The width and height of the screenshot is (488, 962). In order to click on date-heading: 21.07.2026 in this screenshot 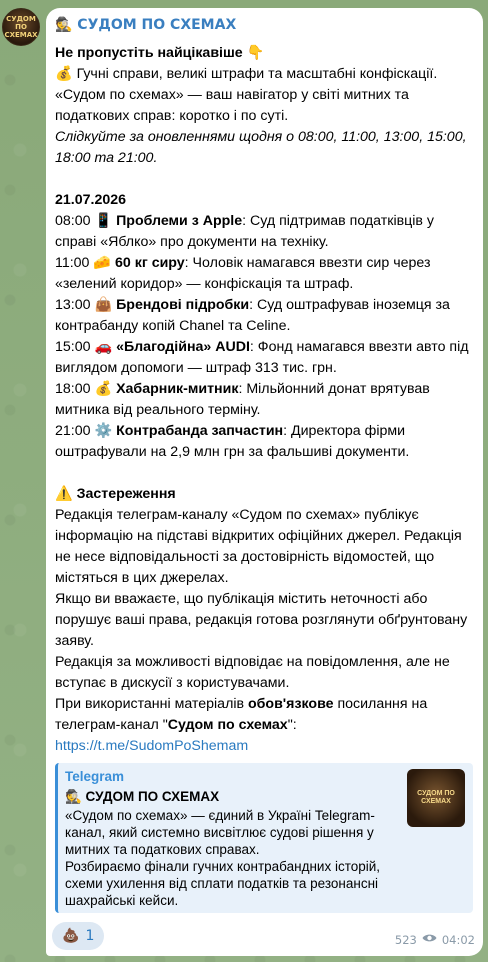, I will do `click(91, 200)`.